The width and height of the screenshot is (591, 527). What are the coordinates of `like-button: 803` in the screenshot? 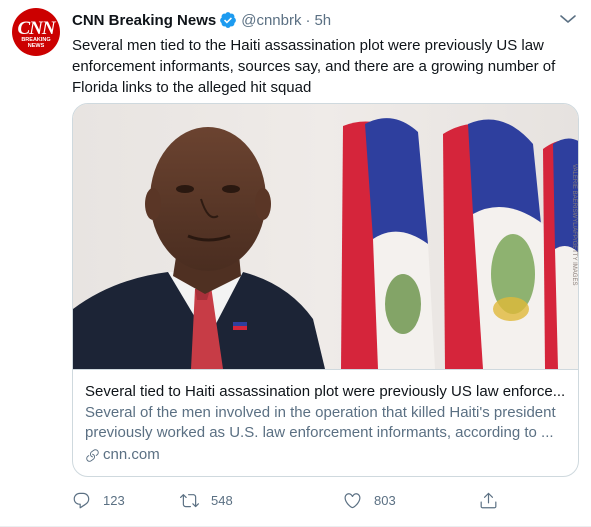 It's located at (369, 500).